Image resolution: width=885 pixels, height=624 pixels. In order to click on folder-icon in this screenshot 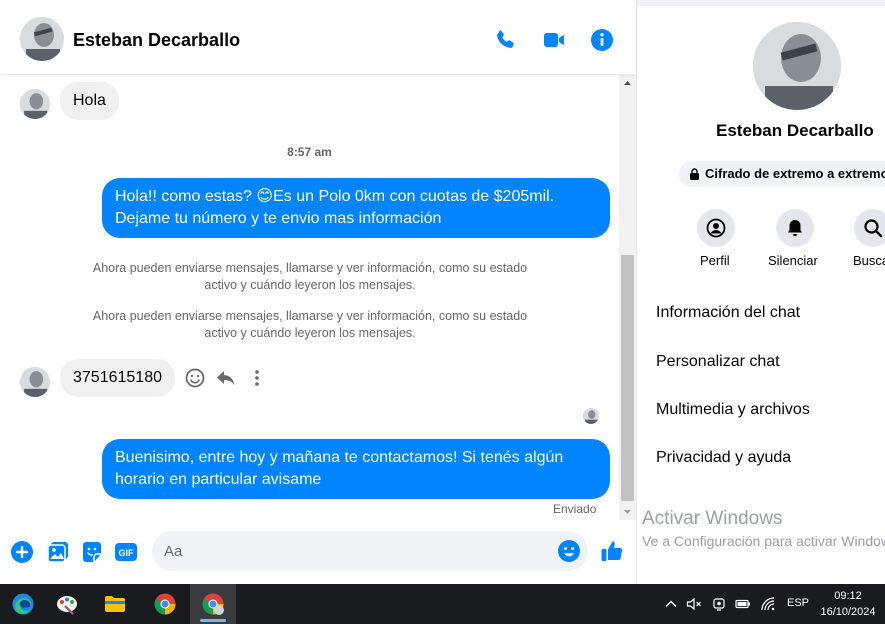, I will do `click(115, 604)`.